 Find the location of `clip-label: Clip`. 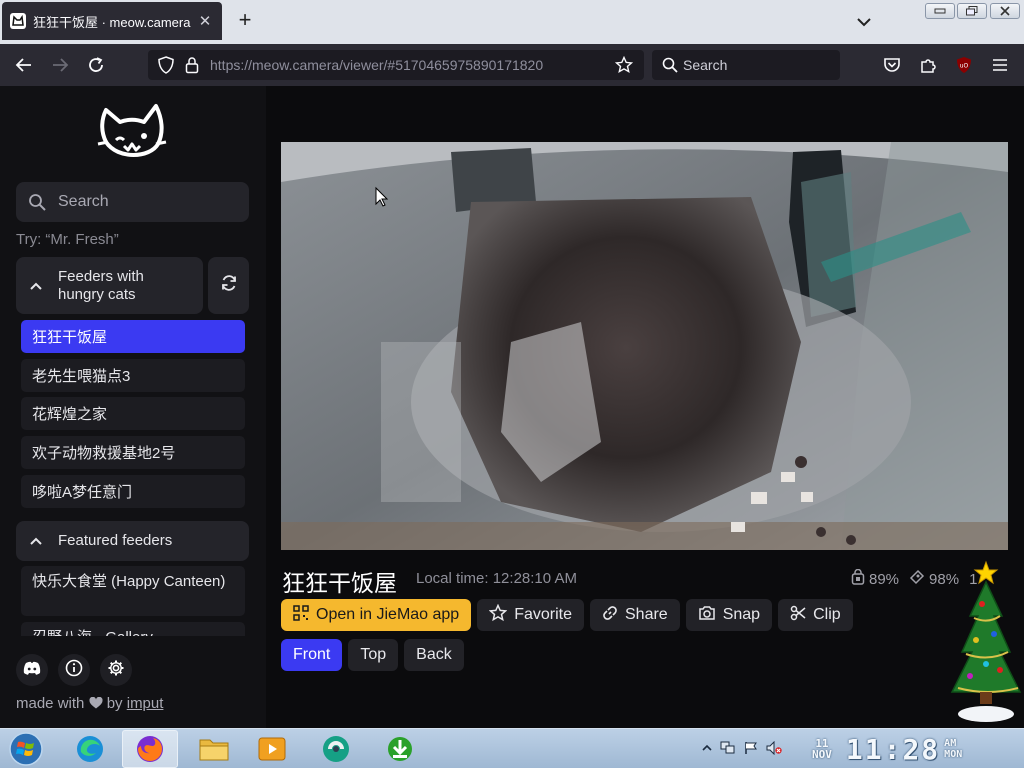

clip-label: Clip is located at coordinates (827, 614).